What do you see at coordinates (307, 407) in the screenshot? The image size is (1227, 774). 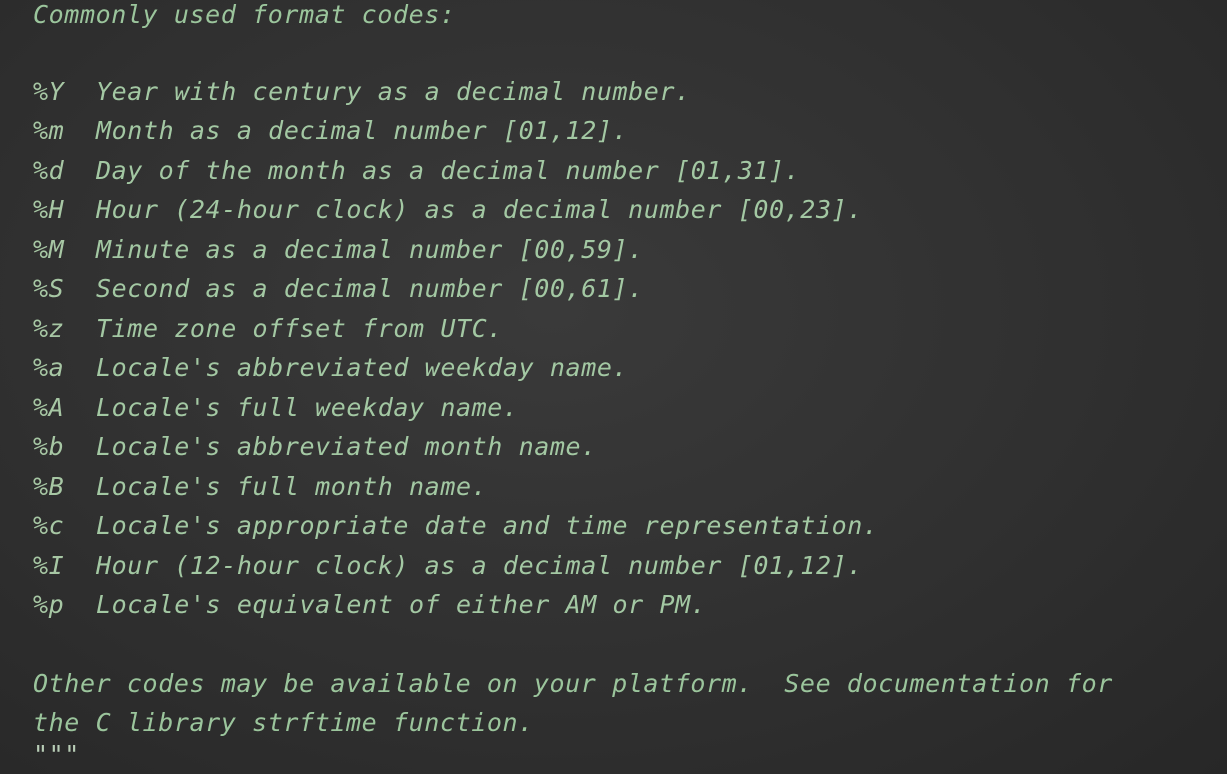 I see `format-code-description: Locale's full weekday name.` at bounding box center [307, 407].